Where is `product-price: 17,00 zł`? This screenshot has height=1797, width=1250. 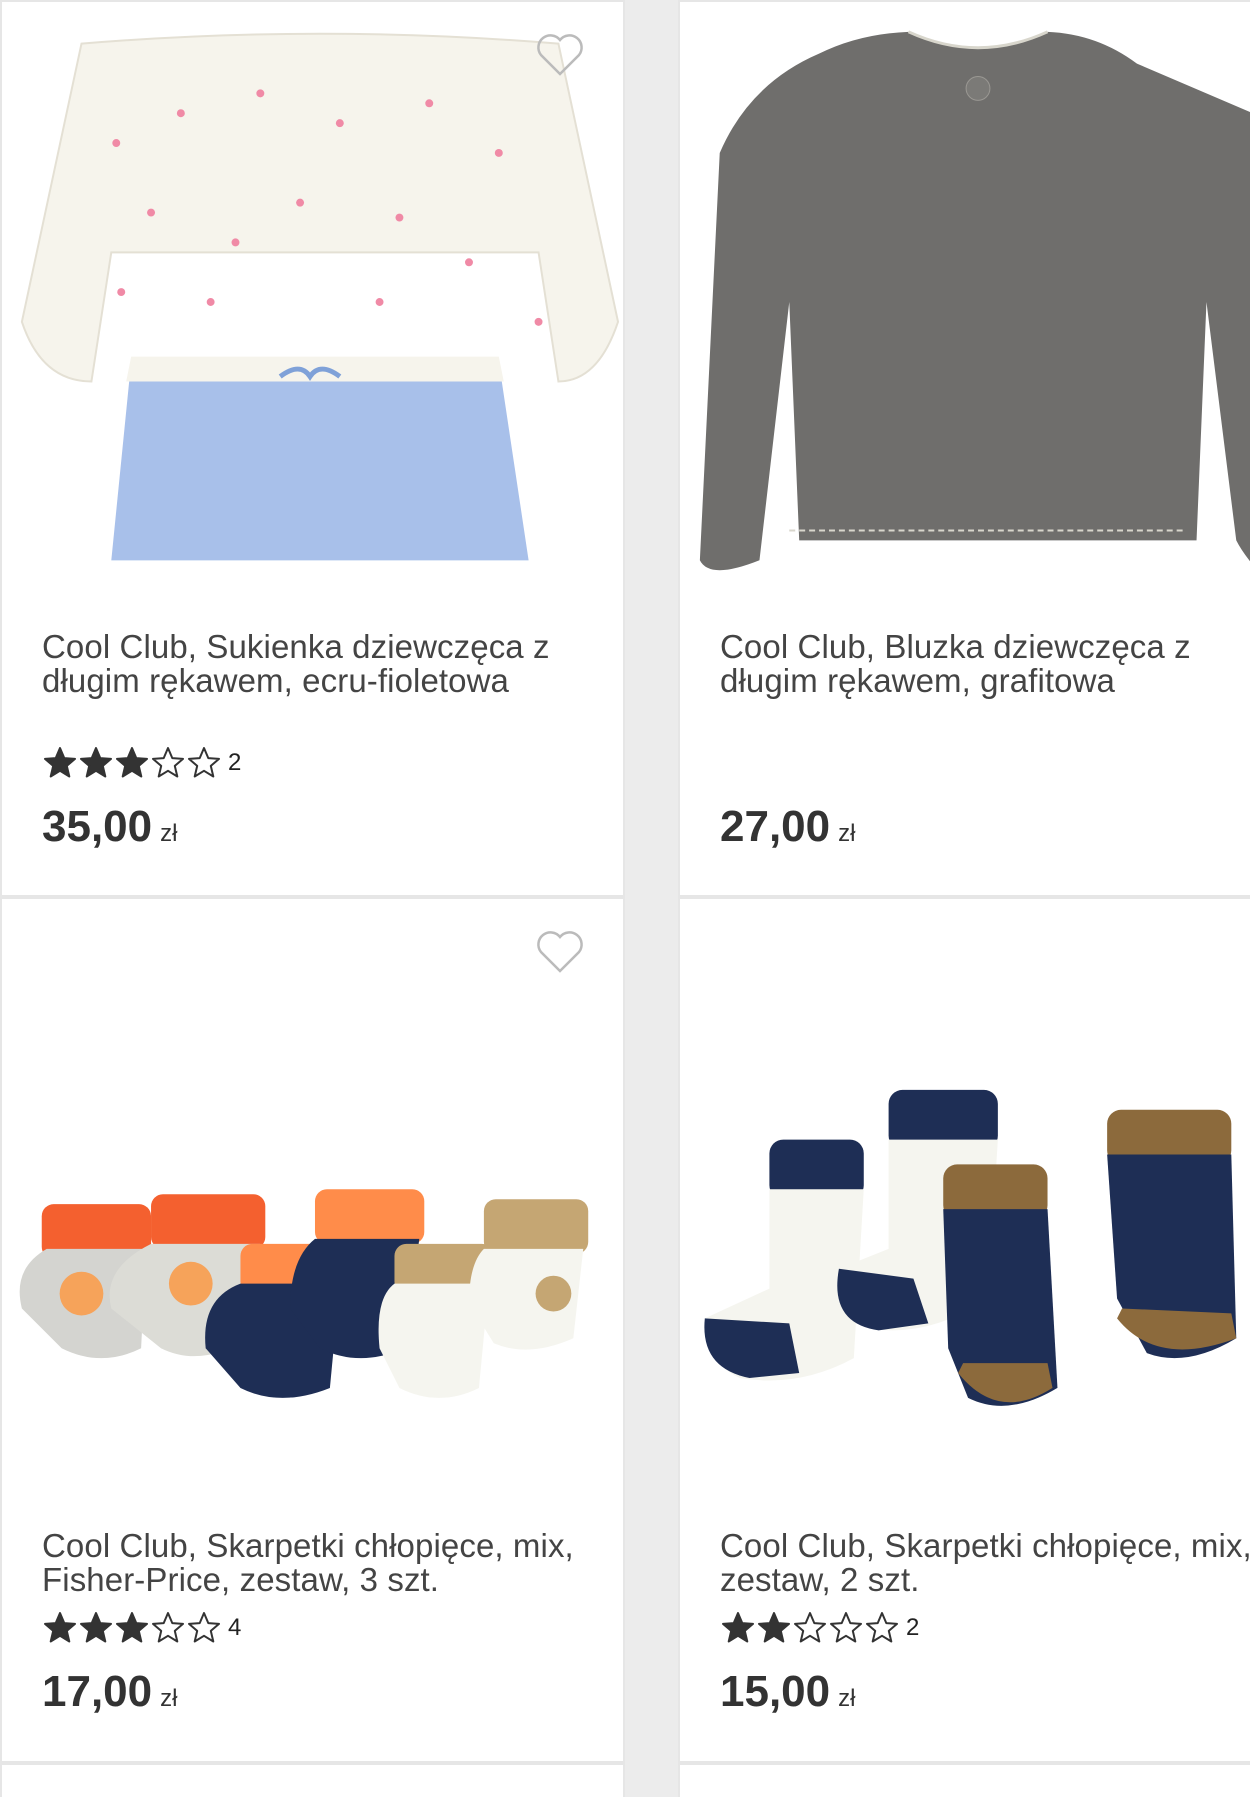
product-price: 17,00 zł is located at coordinates (109, 1692).